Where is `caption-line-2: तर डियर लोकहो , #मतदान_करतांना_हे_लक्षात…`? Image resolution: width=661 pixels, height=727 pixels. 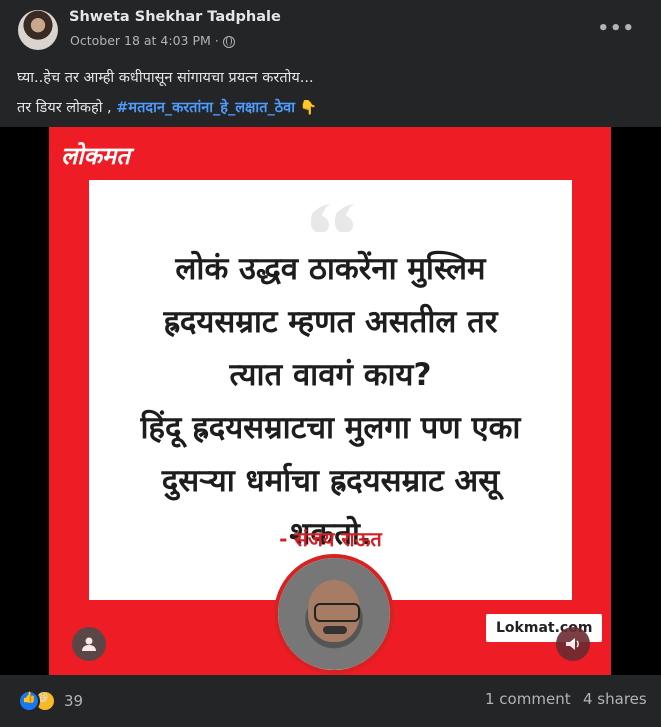
caption-line-2: तर डियर लोकहो , #मतदान_करतांना_हे_लक्षात… is located at coordinates (167, 108).